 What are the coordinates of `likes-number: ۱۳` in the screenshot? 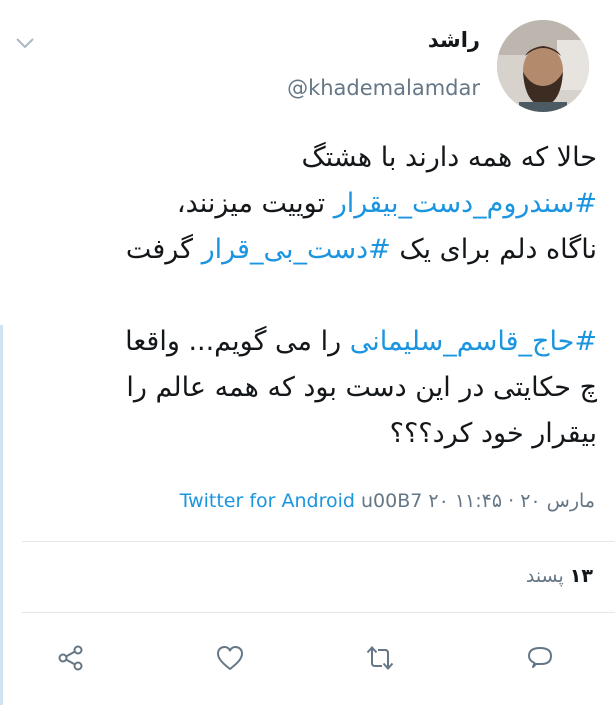 It's located at (581, 576).